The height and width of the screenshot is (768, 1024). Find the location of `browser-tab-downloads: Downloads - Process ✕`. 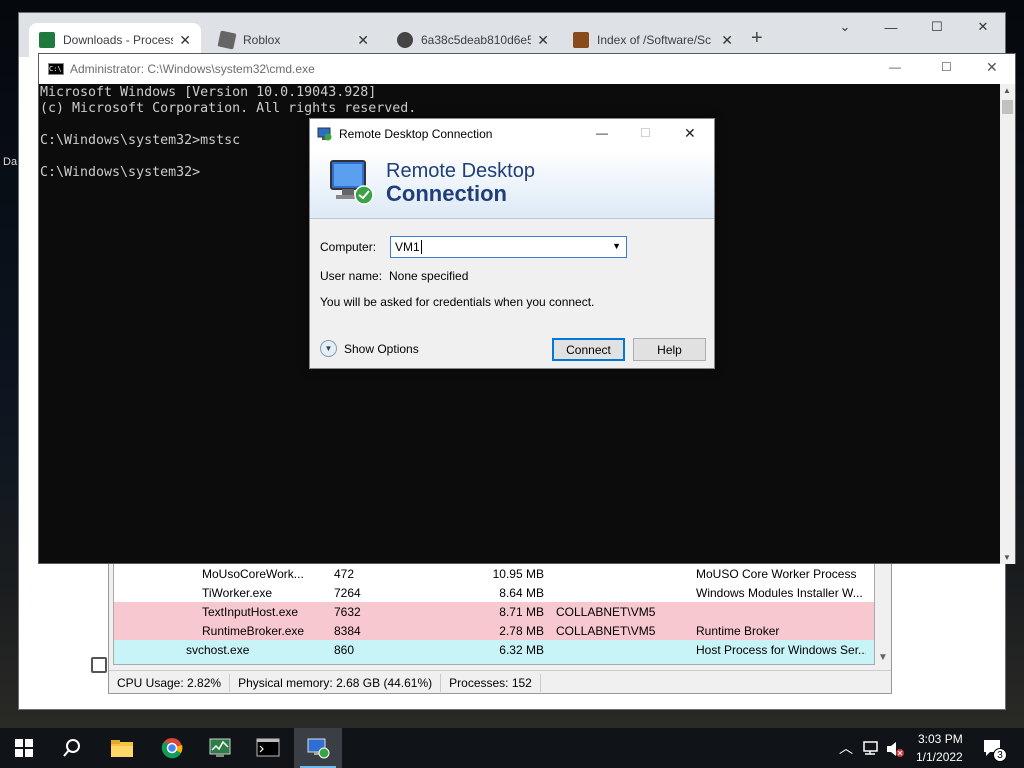

browser-tab-downloads: Downloads - Process ✕ is located at coordinates (115, 40).